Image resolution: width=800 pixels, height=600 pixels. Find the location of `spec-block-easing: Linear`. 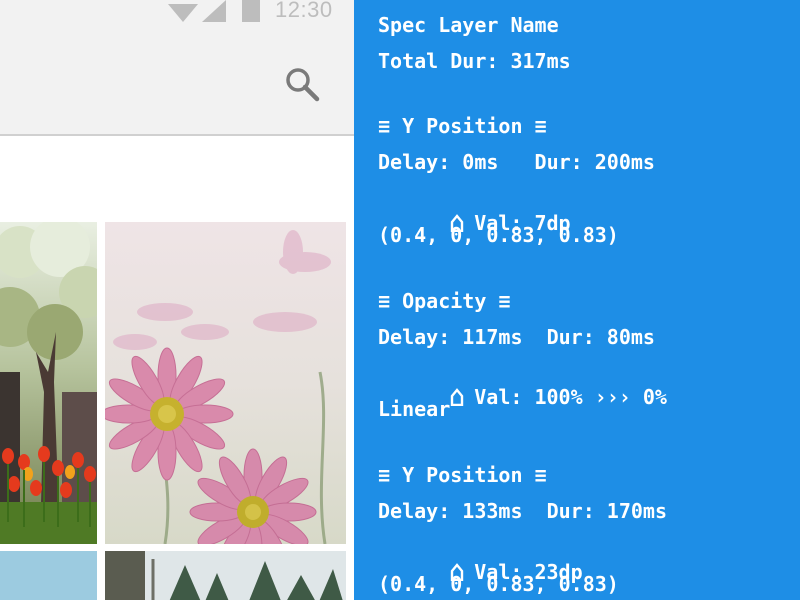

spec-block-easing: Linear is located at coordinates (414, 409).